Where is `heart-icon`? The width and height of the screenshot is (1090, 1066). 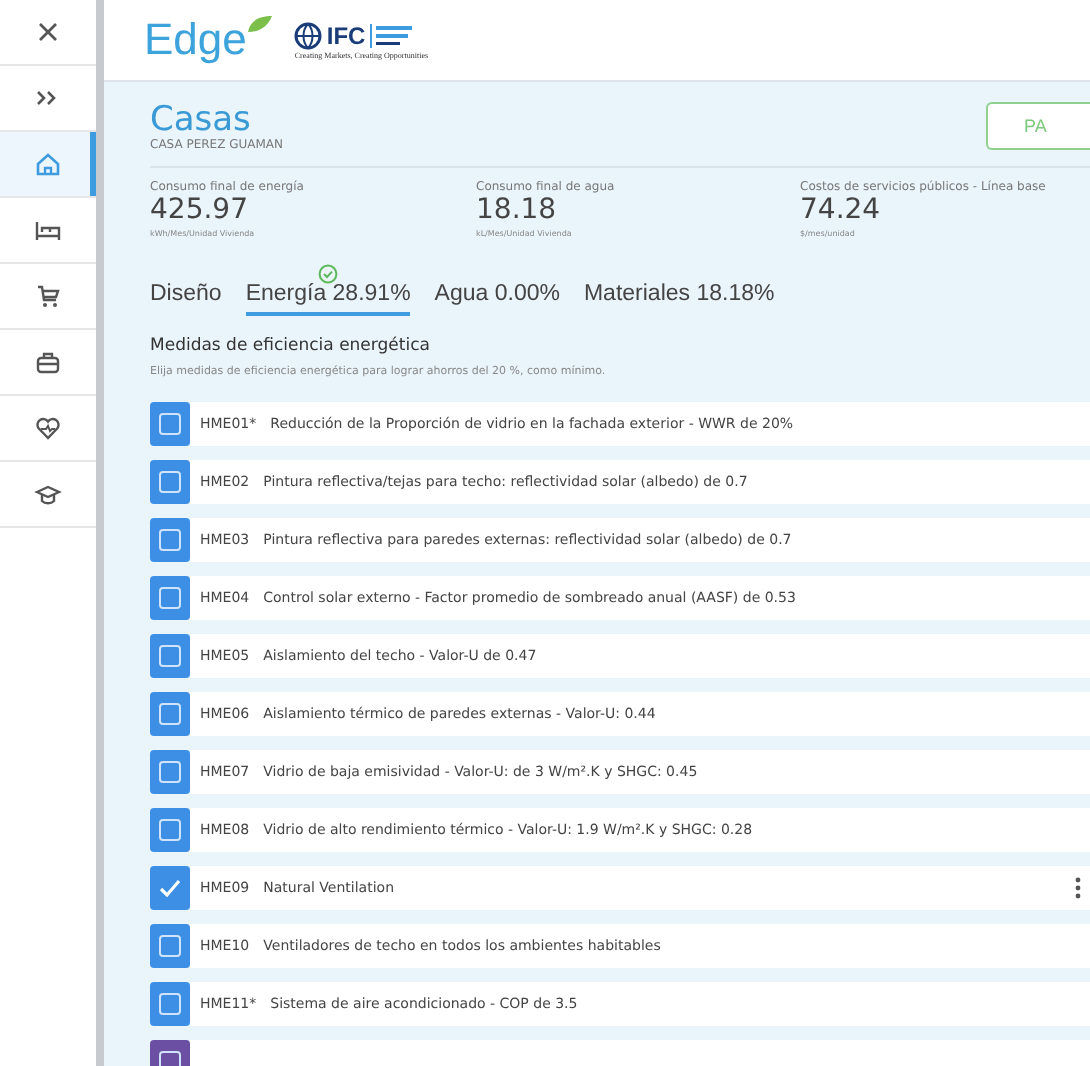 heart-icon is located at coordinates (48, 428).